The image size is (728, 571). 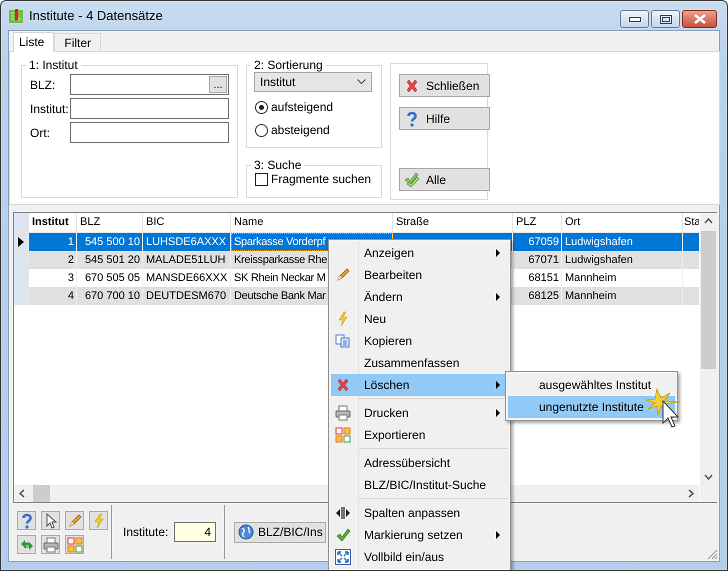 I want to click on double-checkmark-icon, so click(x=412, y=180).